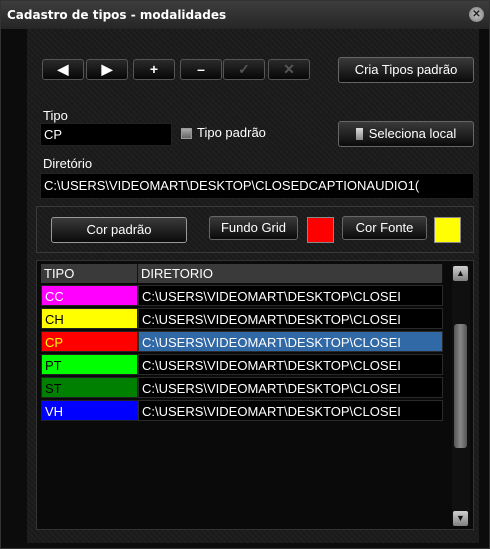 The image size is (490, 549). Describe the element at coordinates (244, 69) in the screenshot. I see `confirm-button: ✓` at that location.